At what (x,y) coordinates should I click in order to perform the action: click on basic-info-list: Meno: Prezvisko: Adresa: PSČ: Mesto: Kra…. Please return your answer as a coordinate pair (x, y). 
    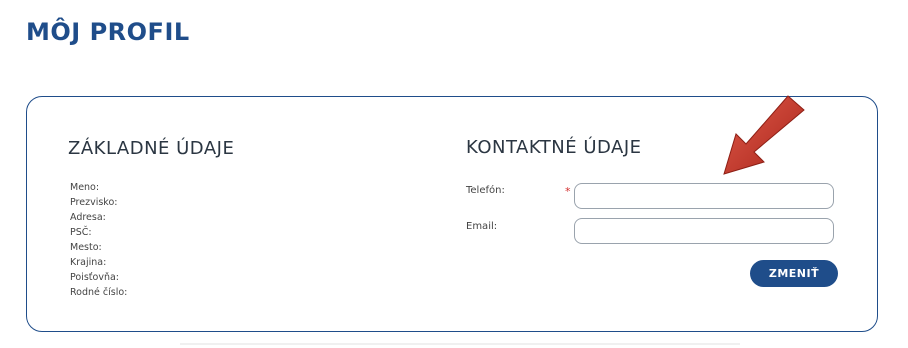
    Looking at the image, I should click on (149, 240).